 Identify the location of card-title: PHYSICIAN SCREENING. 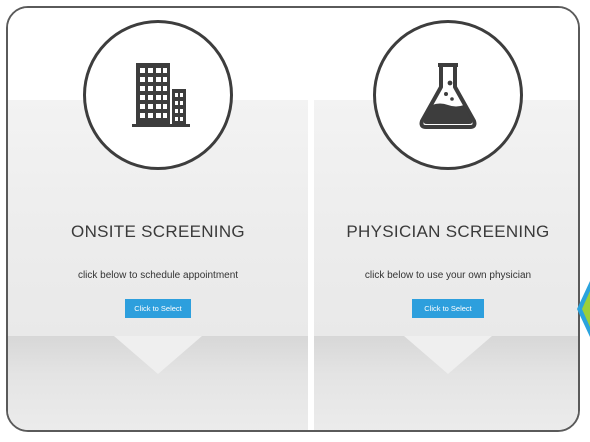
(448, 231).